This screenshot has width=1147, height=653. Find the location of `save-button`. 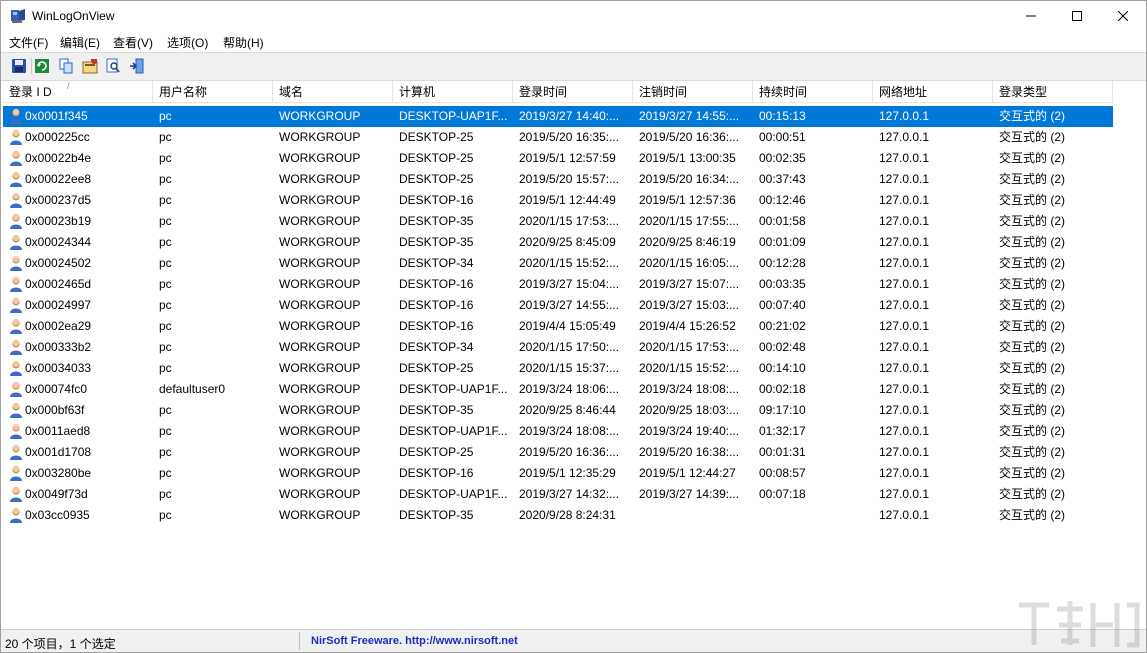

save-button is located at coordinates (19, 66).